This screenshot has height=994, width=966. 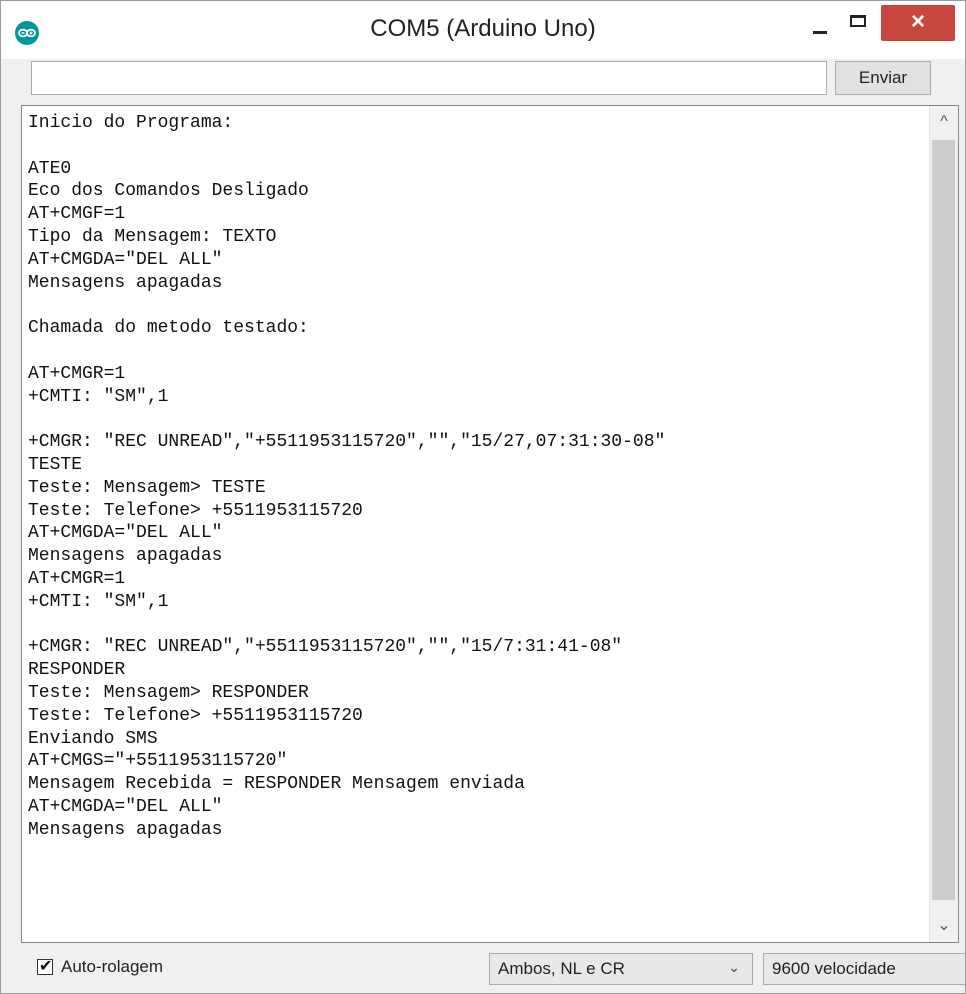 What do you see at coordinates (131, 123) in the screenshot?
I see `console-line: Inicio do Programa:` at bounding box center [131, 123].